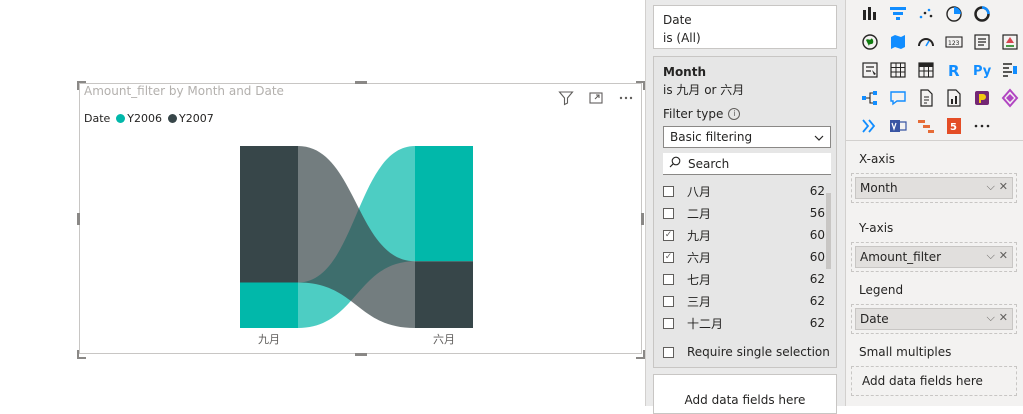  What do you see at coordinates (934, 140) in the screenshot?
I see `divider` at bounding box center [934, 140].